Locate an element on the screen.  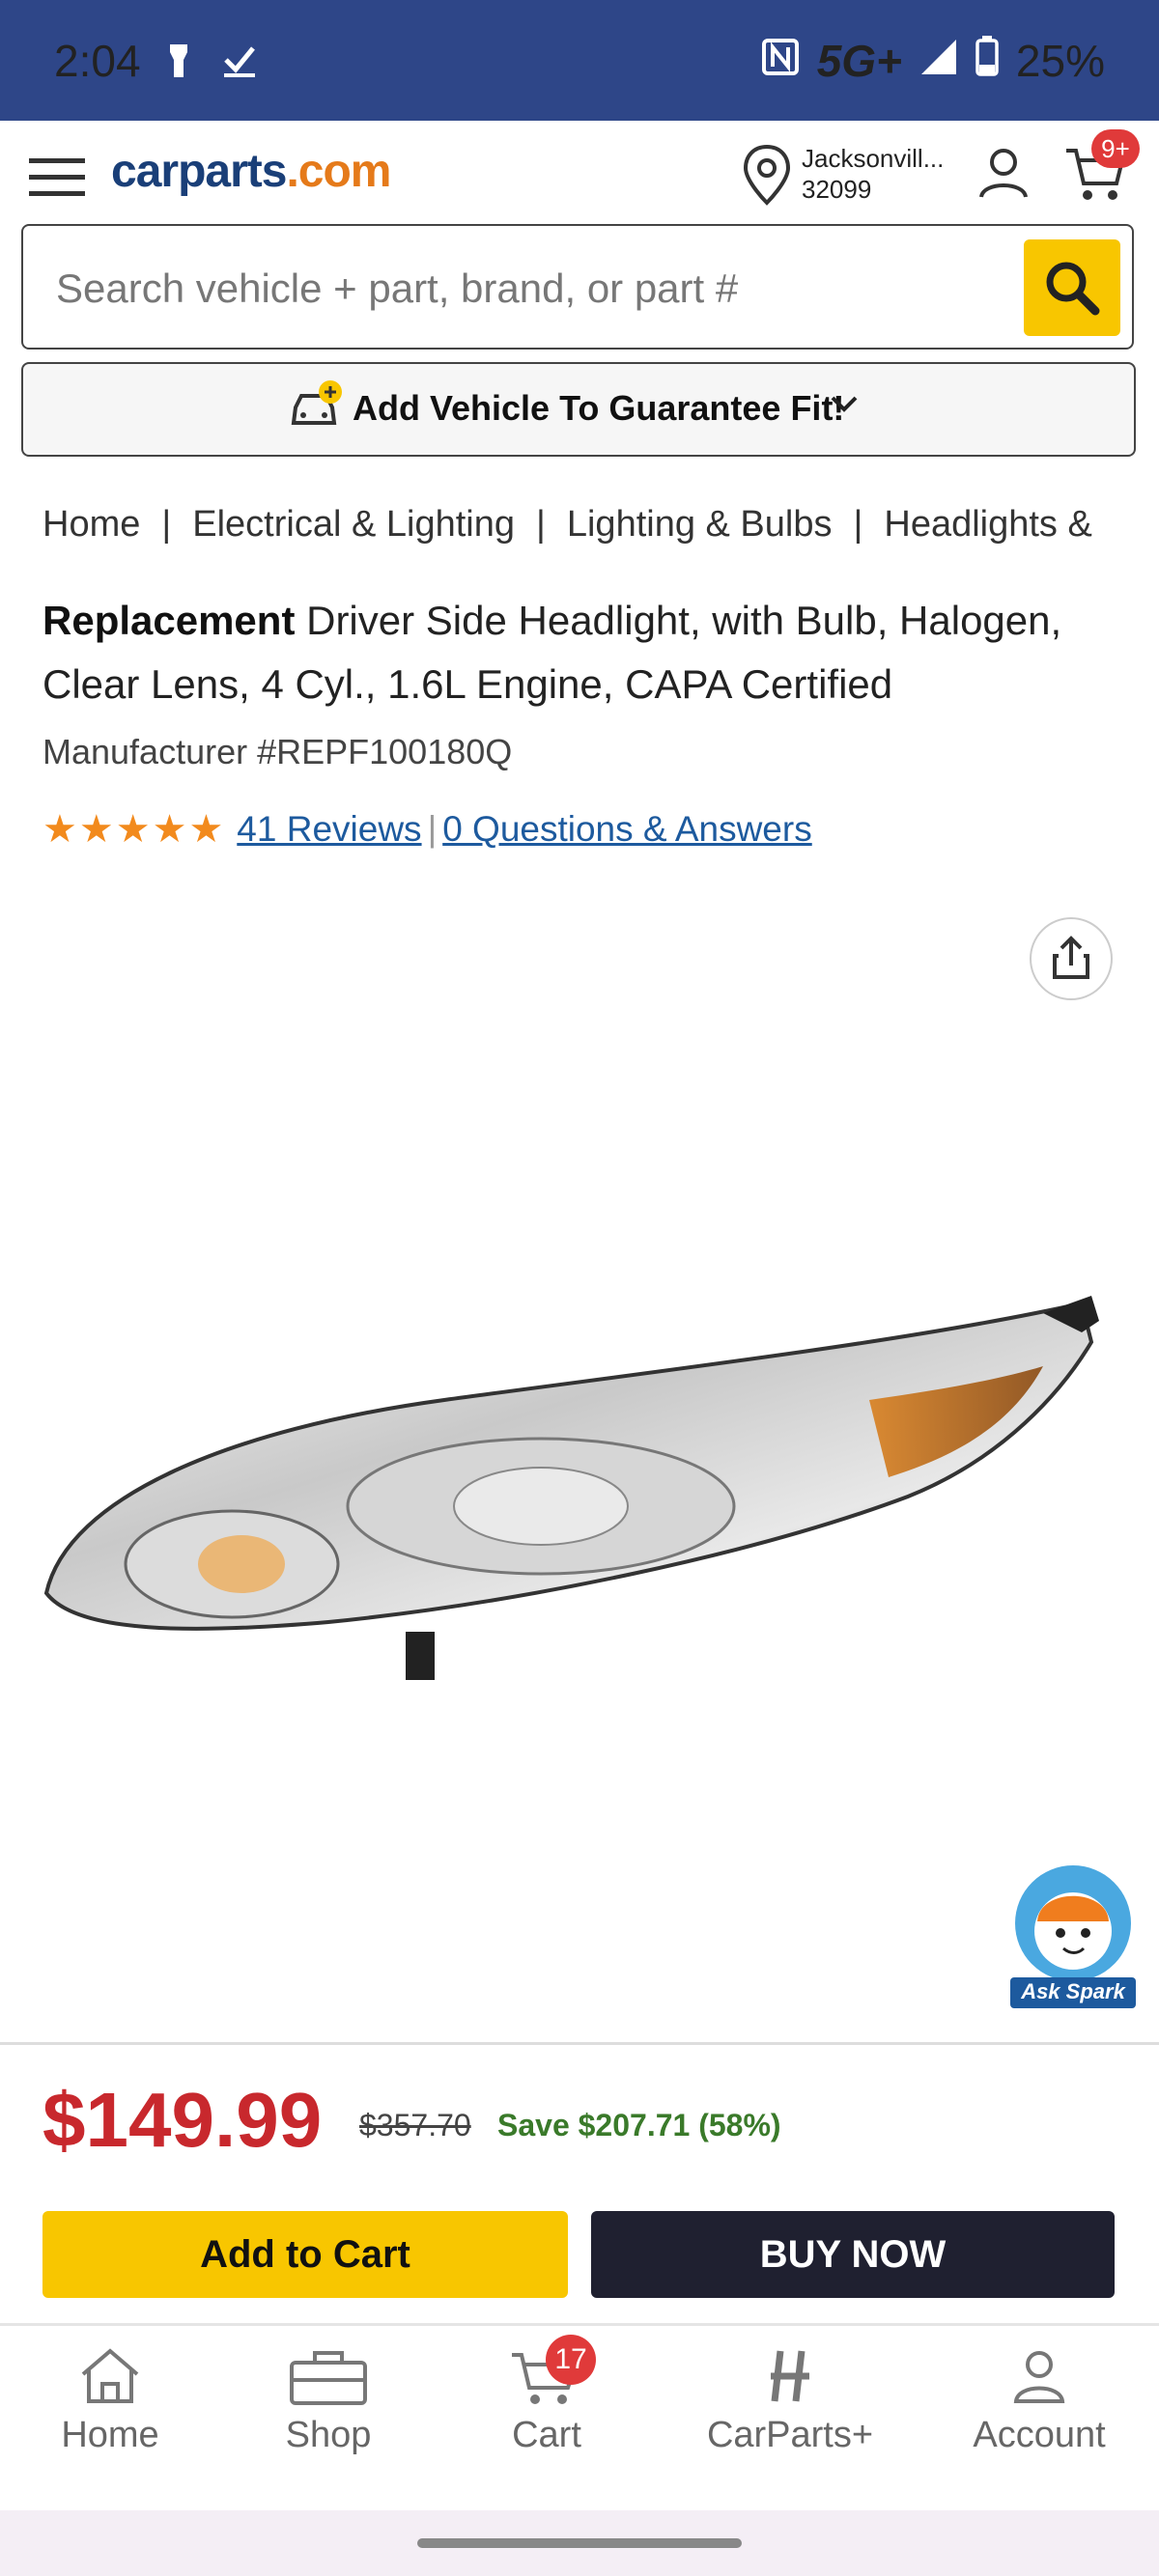
location-pin-icon is located at coordinates (767, 177).